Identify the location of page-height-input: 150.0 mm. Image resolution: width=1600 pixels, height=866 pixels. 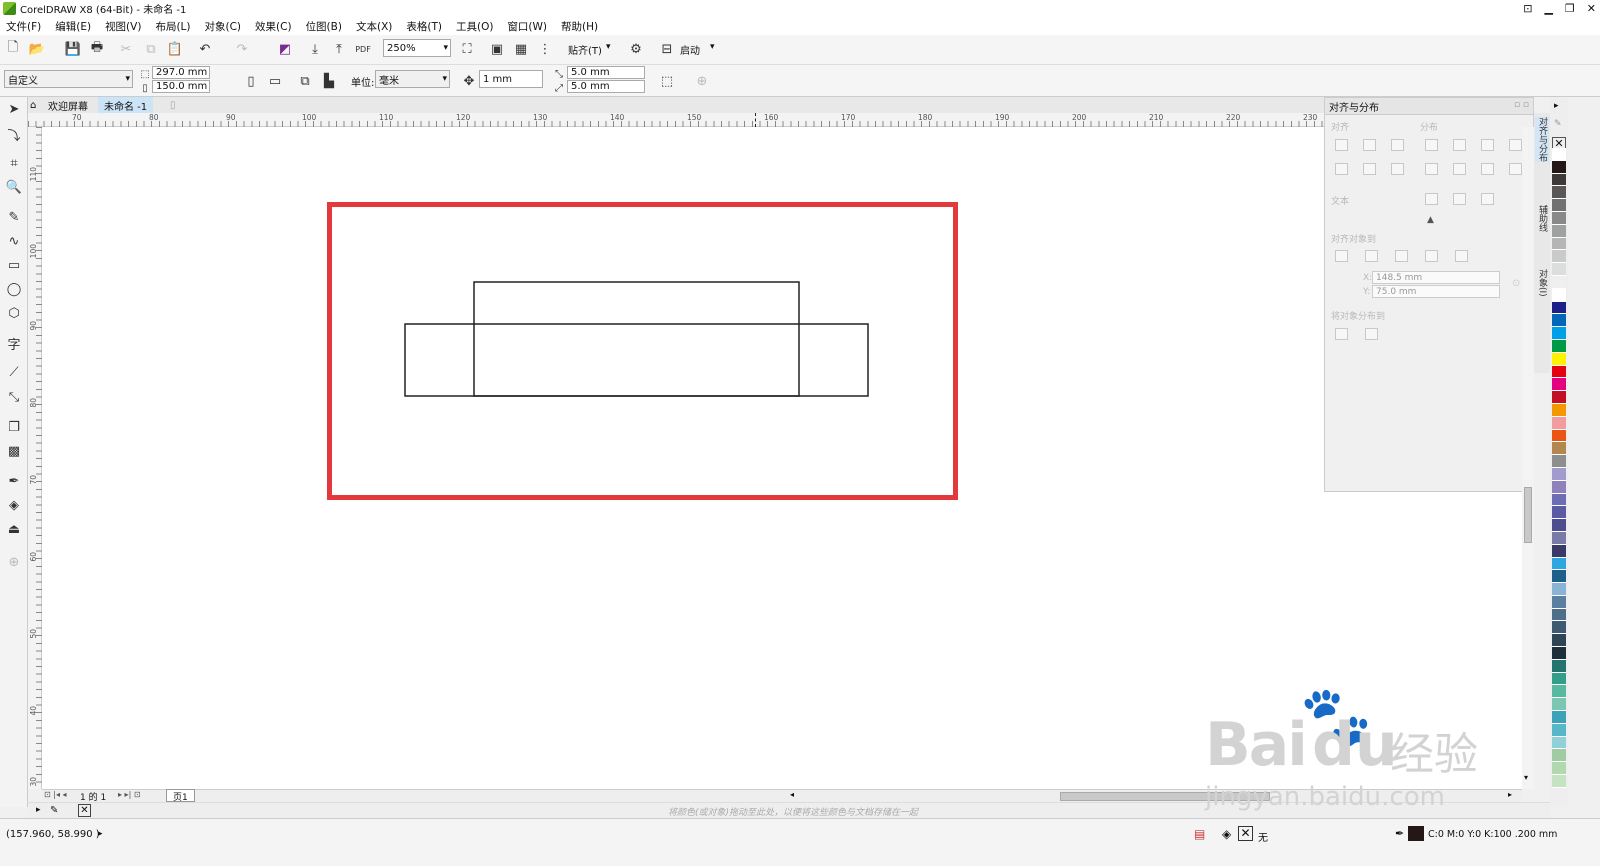
(181, 86).